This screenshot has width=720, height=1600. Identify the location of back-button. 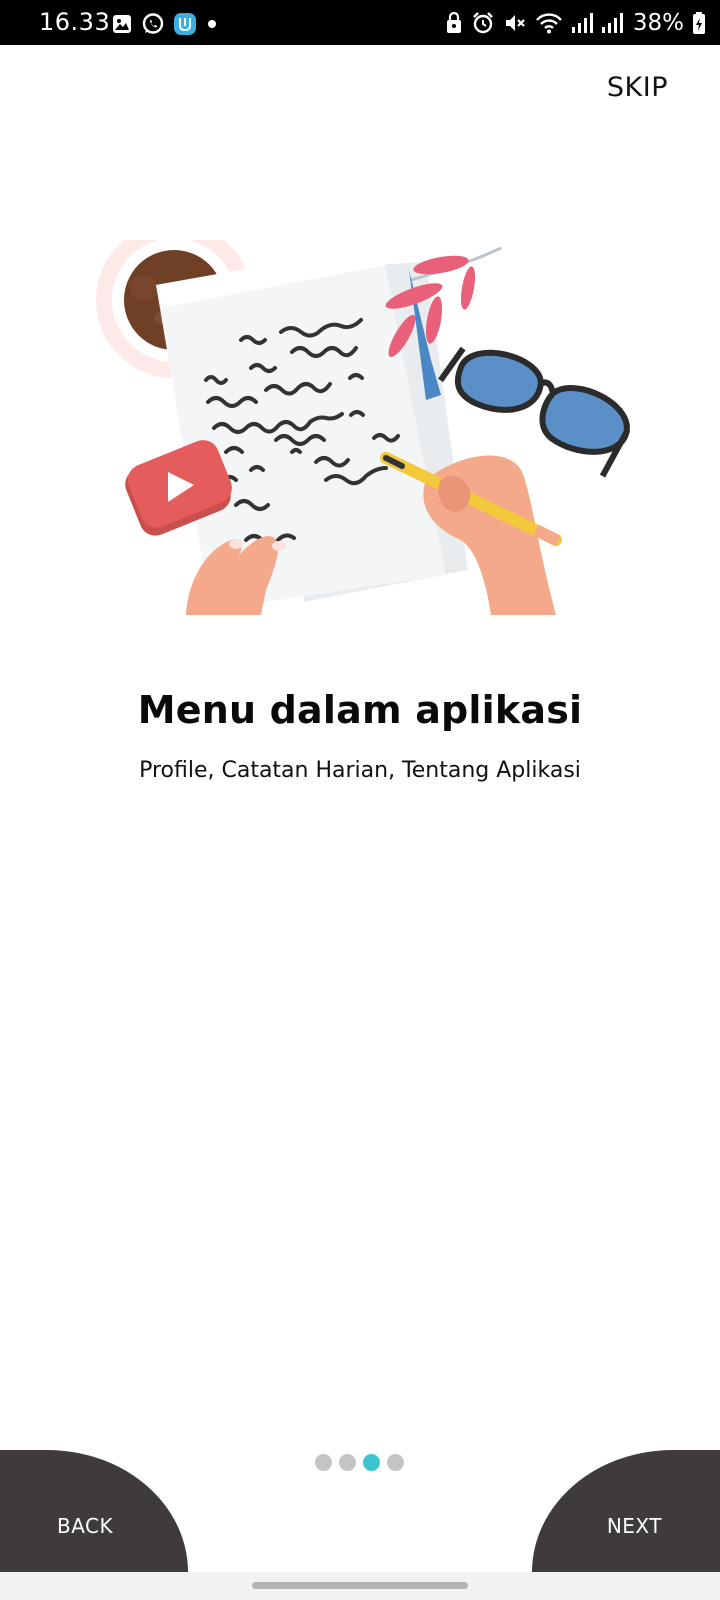
(94, 1511).